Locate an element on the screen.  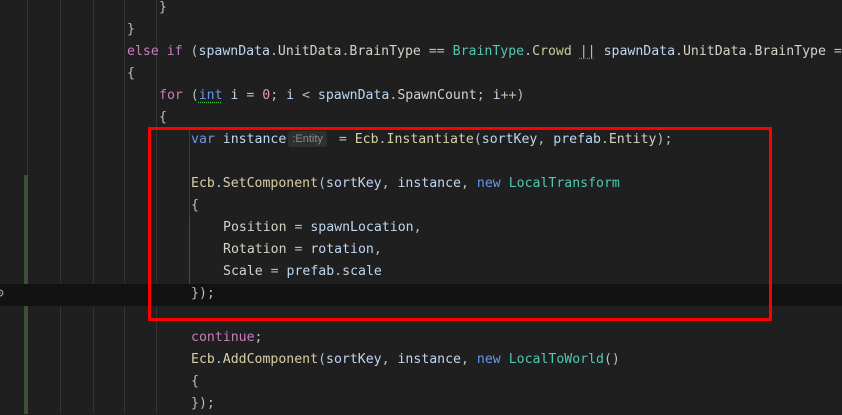
code-token: sortKey is located at coordinates (354, 359).